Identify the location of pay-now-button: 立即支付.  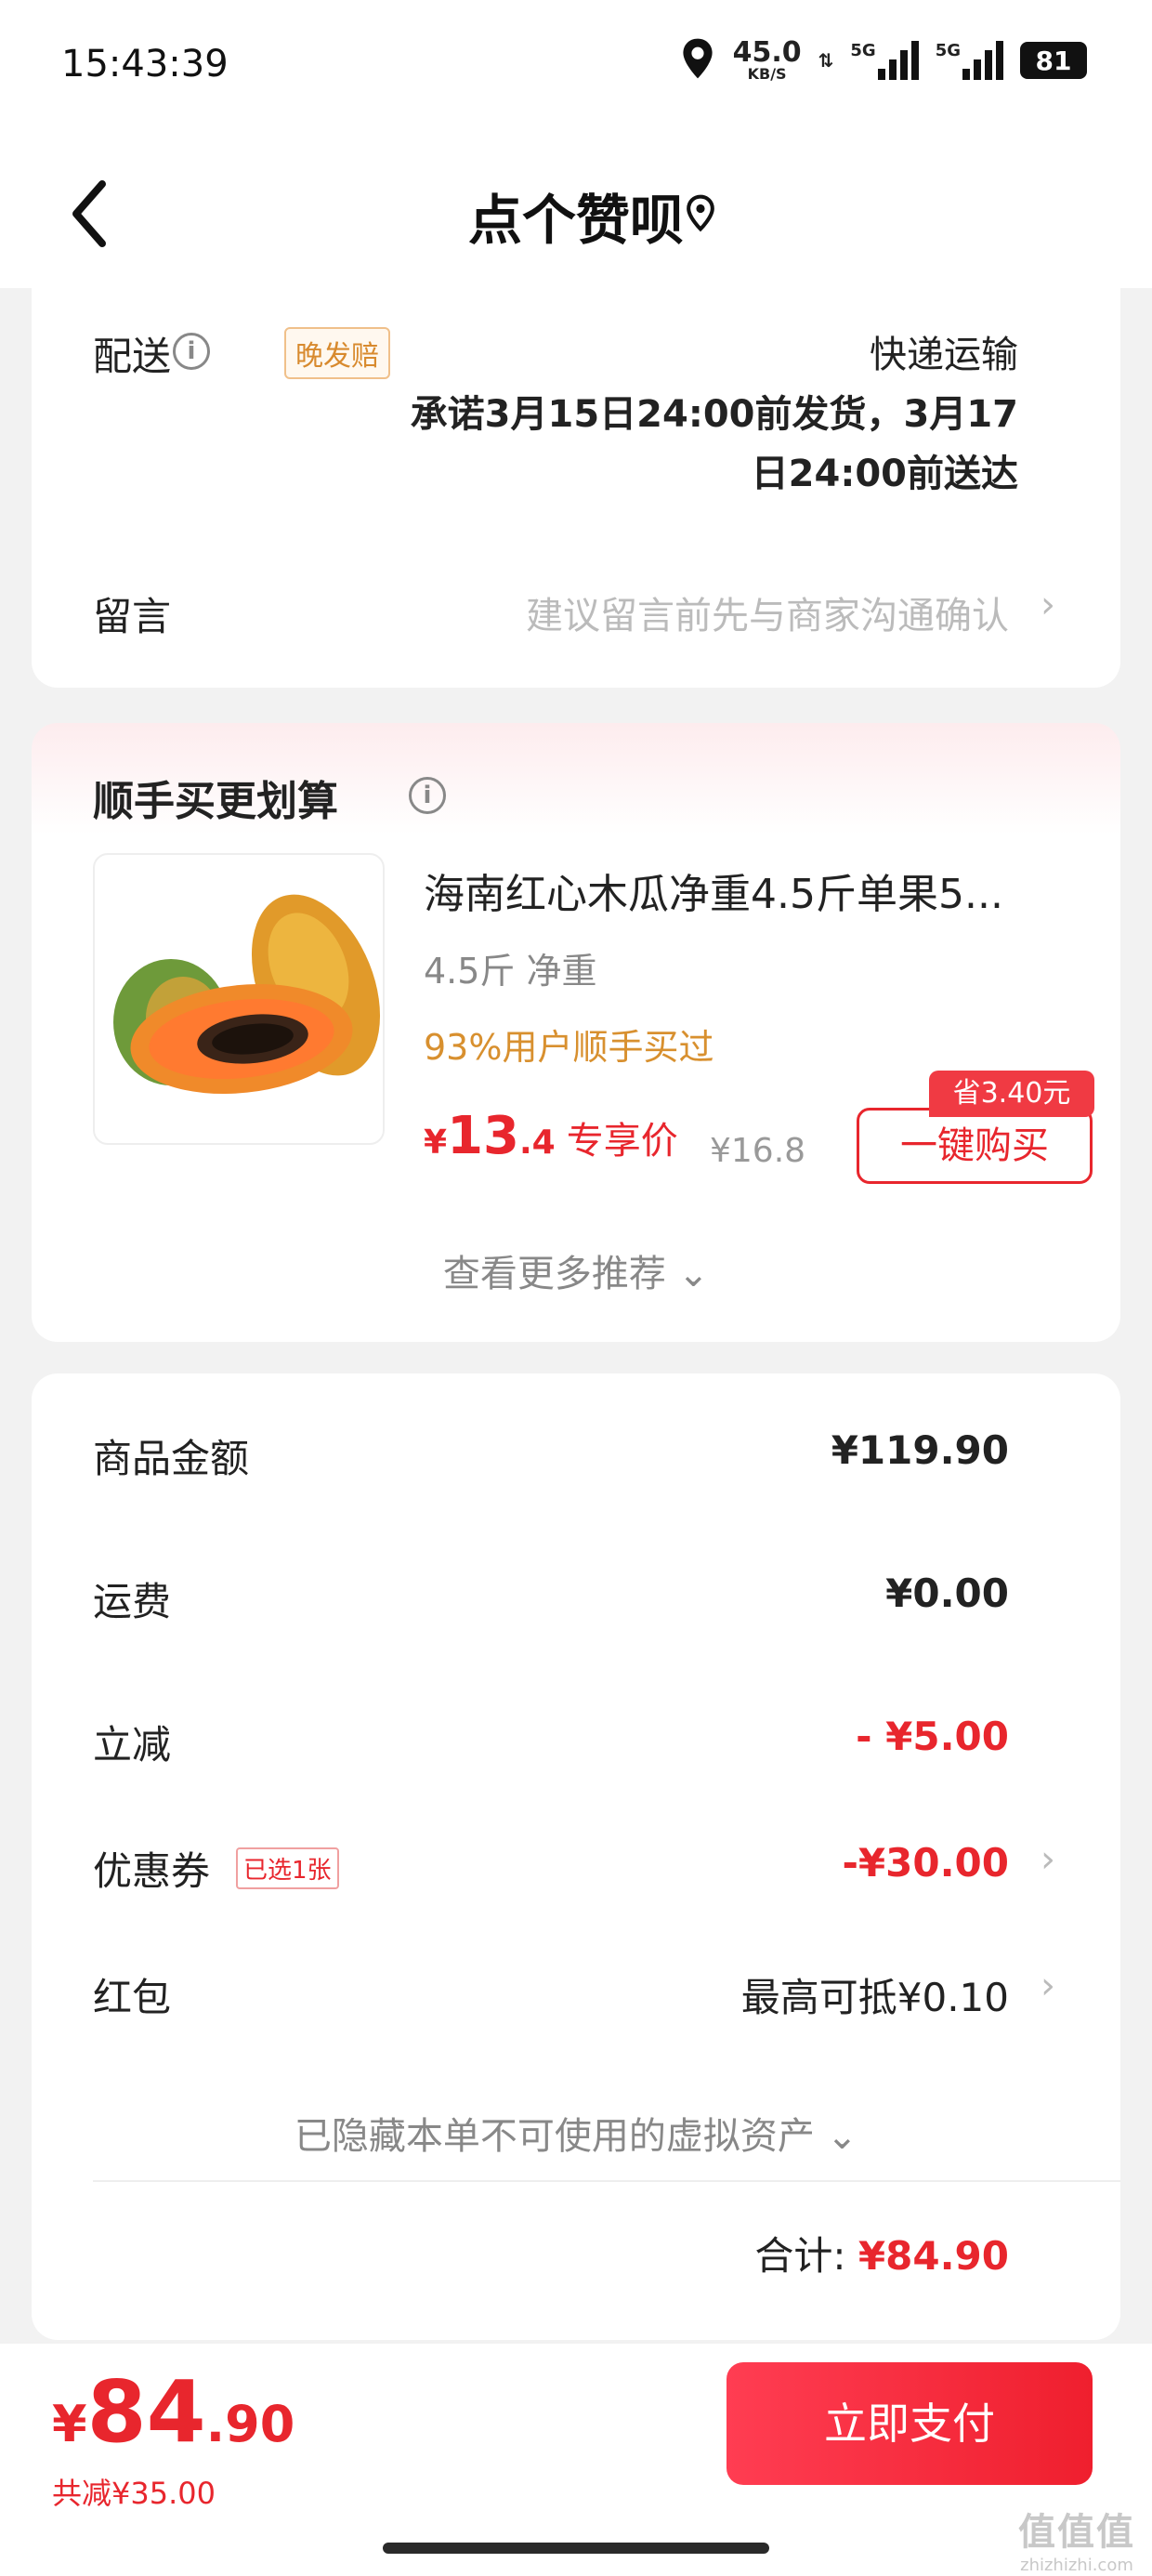
(910, 2423).